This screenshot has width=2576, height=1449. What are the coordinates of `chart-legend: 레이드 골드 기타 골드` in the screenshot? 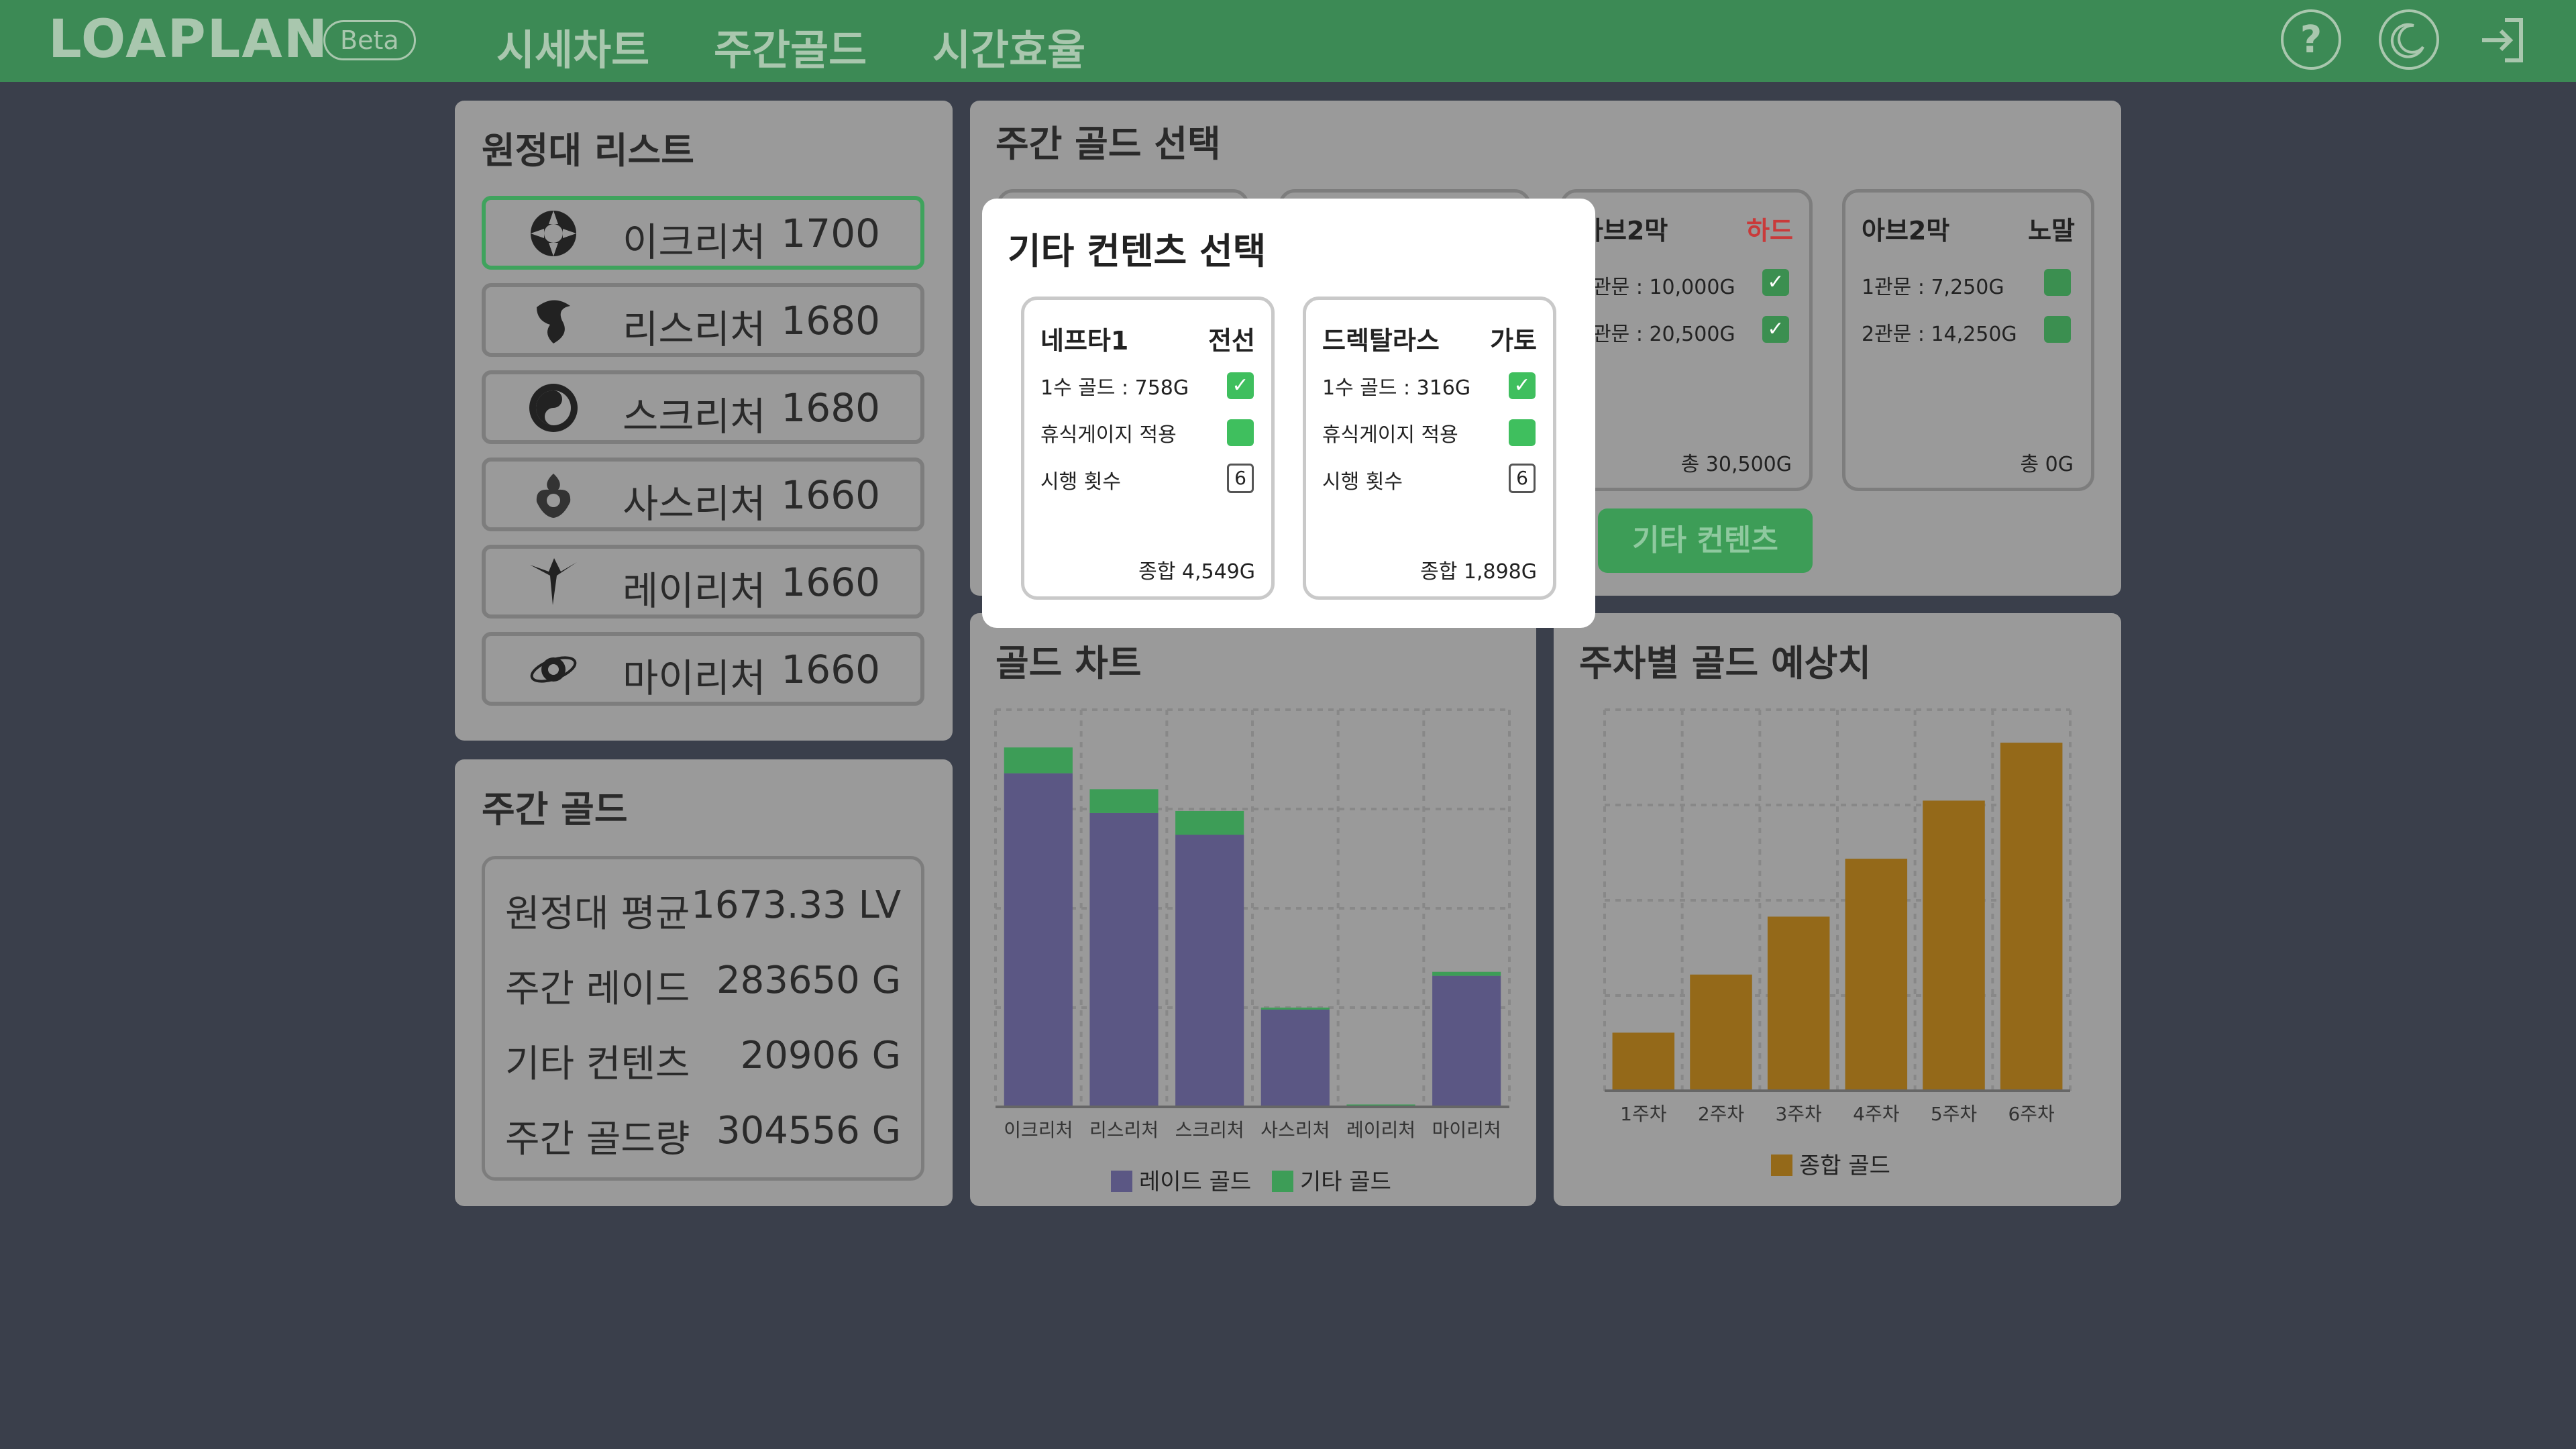 It's located at (1251, 1179).